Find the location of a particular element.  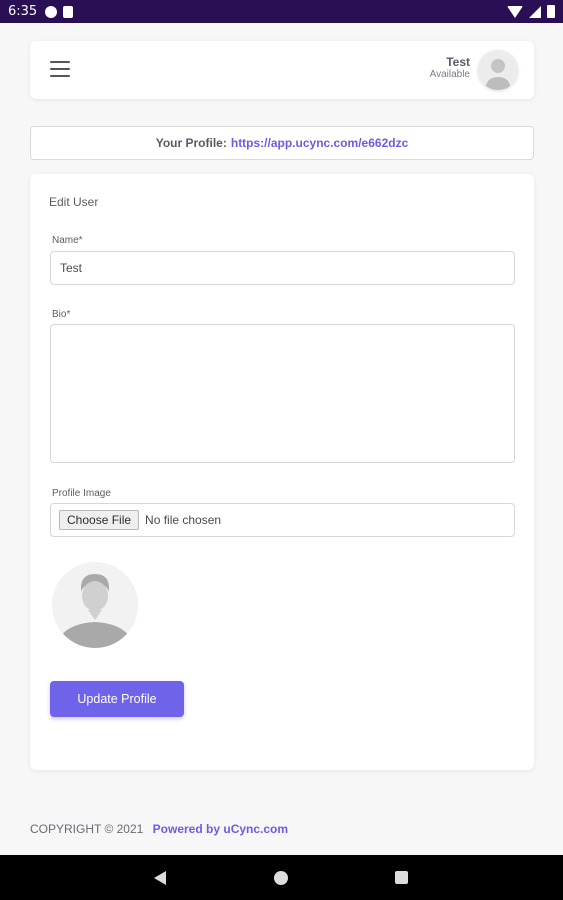

user-info: Test Available is located at coordinates (450, 68).